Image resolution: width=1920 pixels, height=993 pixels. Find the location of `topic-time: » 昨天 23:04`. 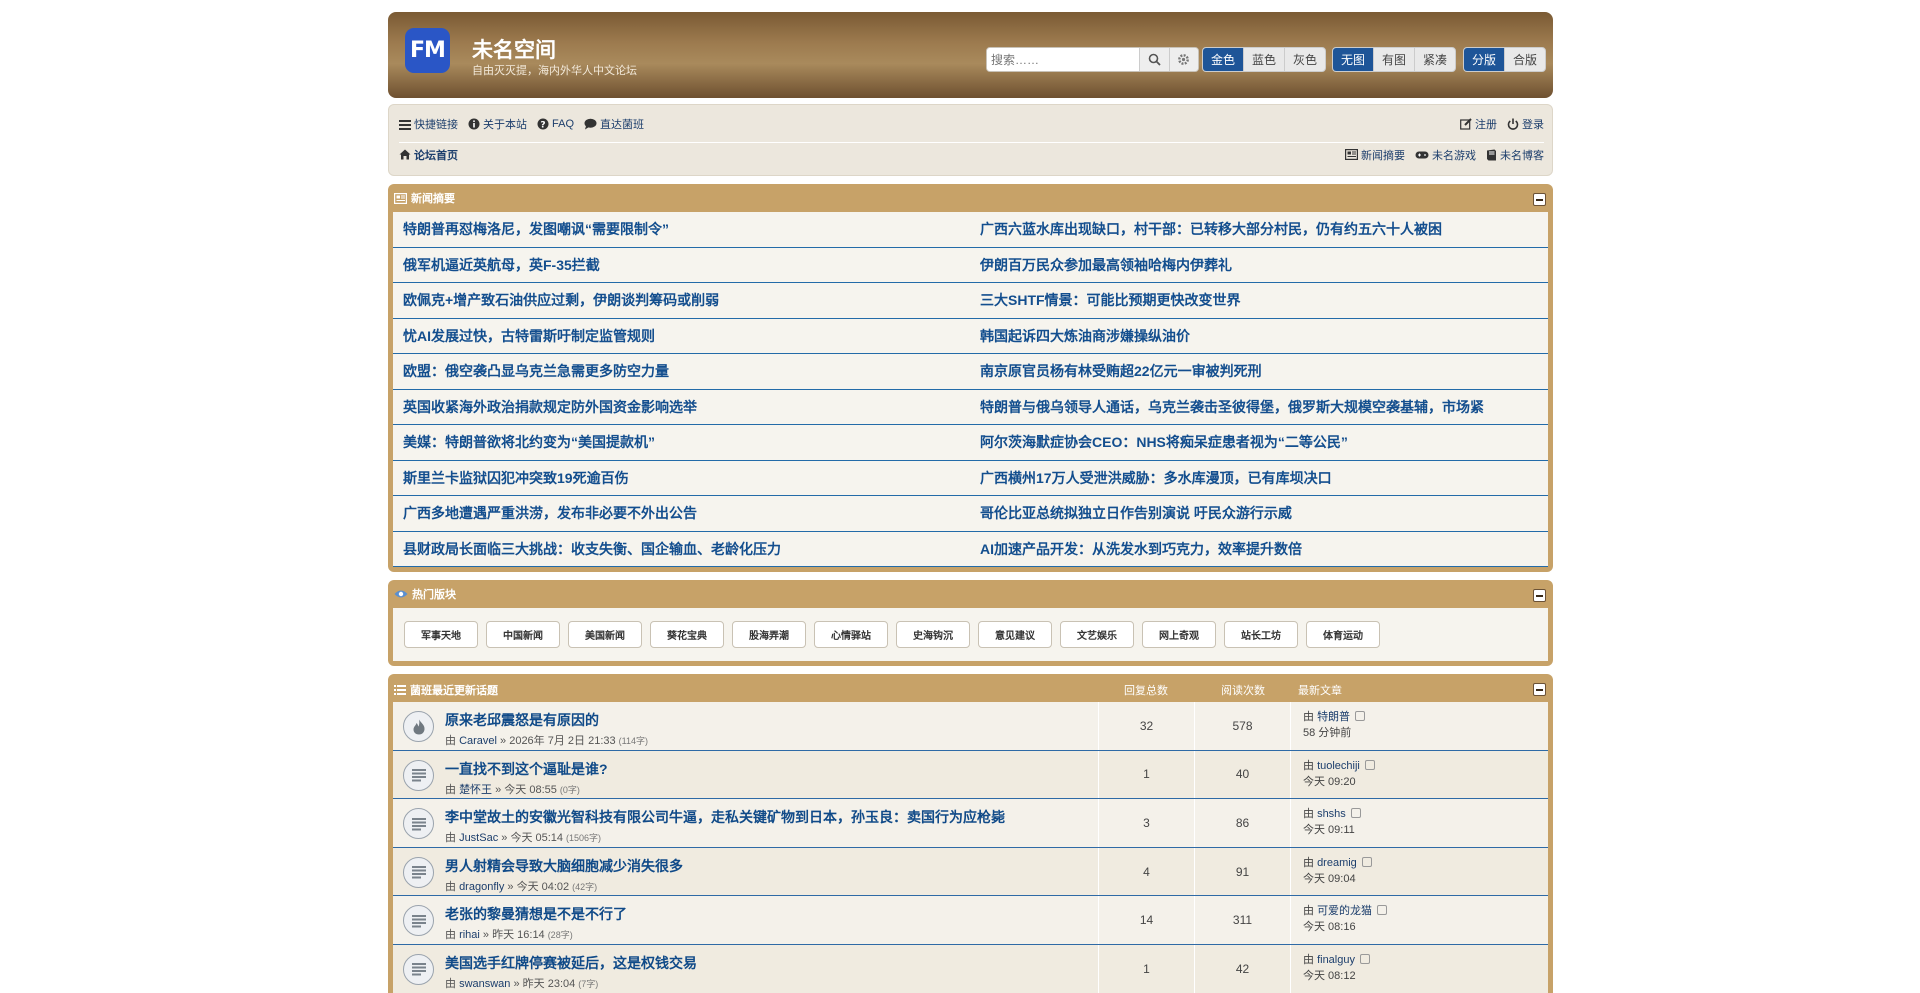

topic-time: » 昨天 23:04 is located at coordinates (544, 983).